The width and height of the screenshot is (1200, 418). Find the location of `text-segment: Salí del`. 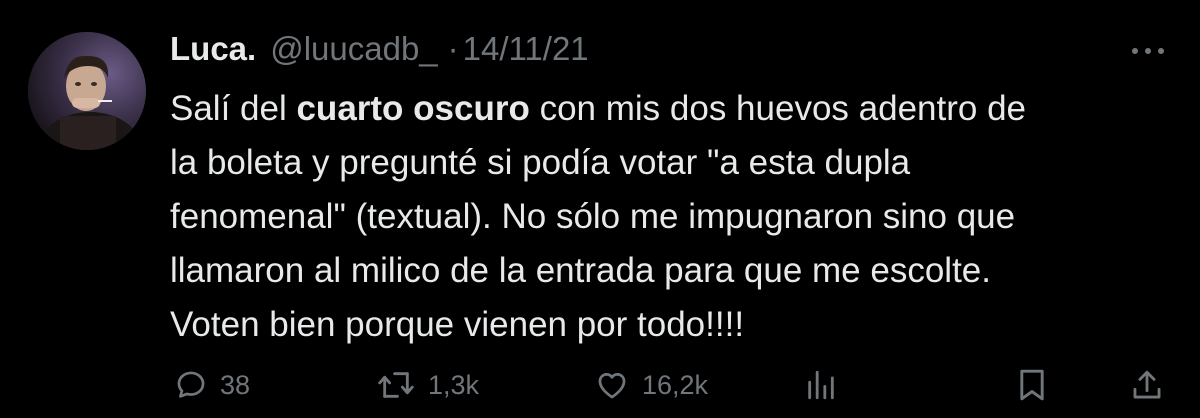

text-segment: Salí del is located at coordinates (233, 108).